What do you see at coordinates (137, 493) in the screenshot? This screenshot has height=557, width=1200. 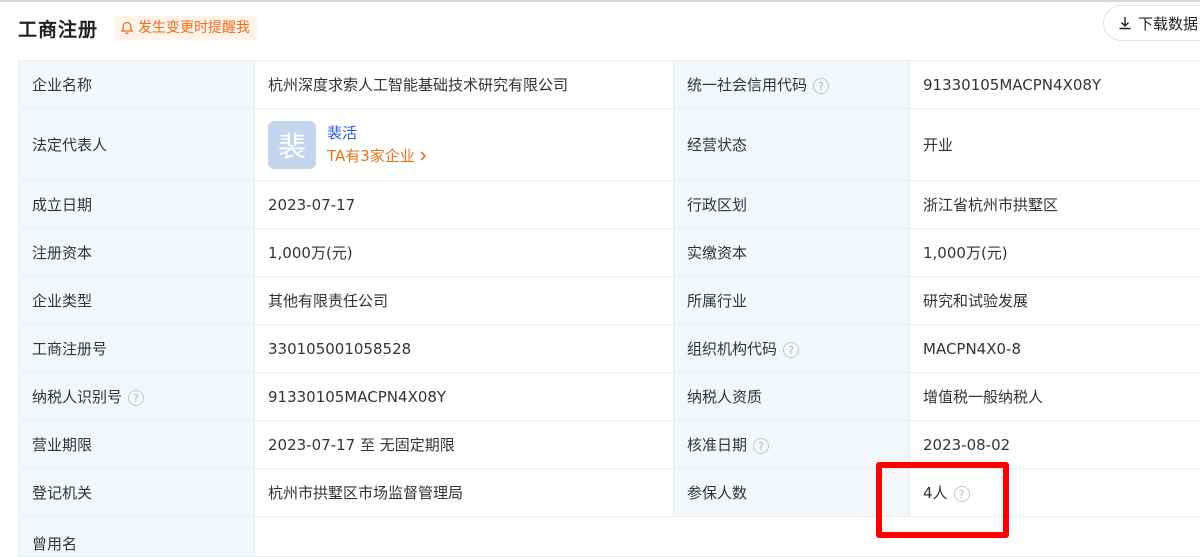 I see `registration-authority-label: 登记机关` at bounding box center [137, 493].